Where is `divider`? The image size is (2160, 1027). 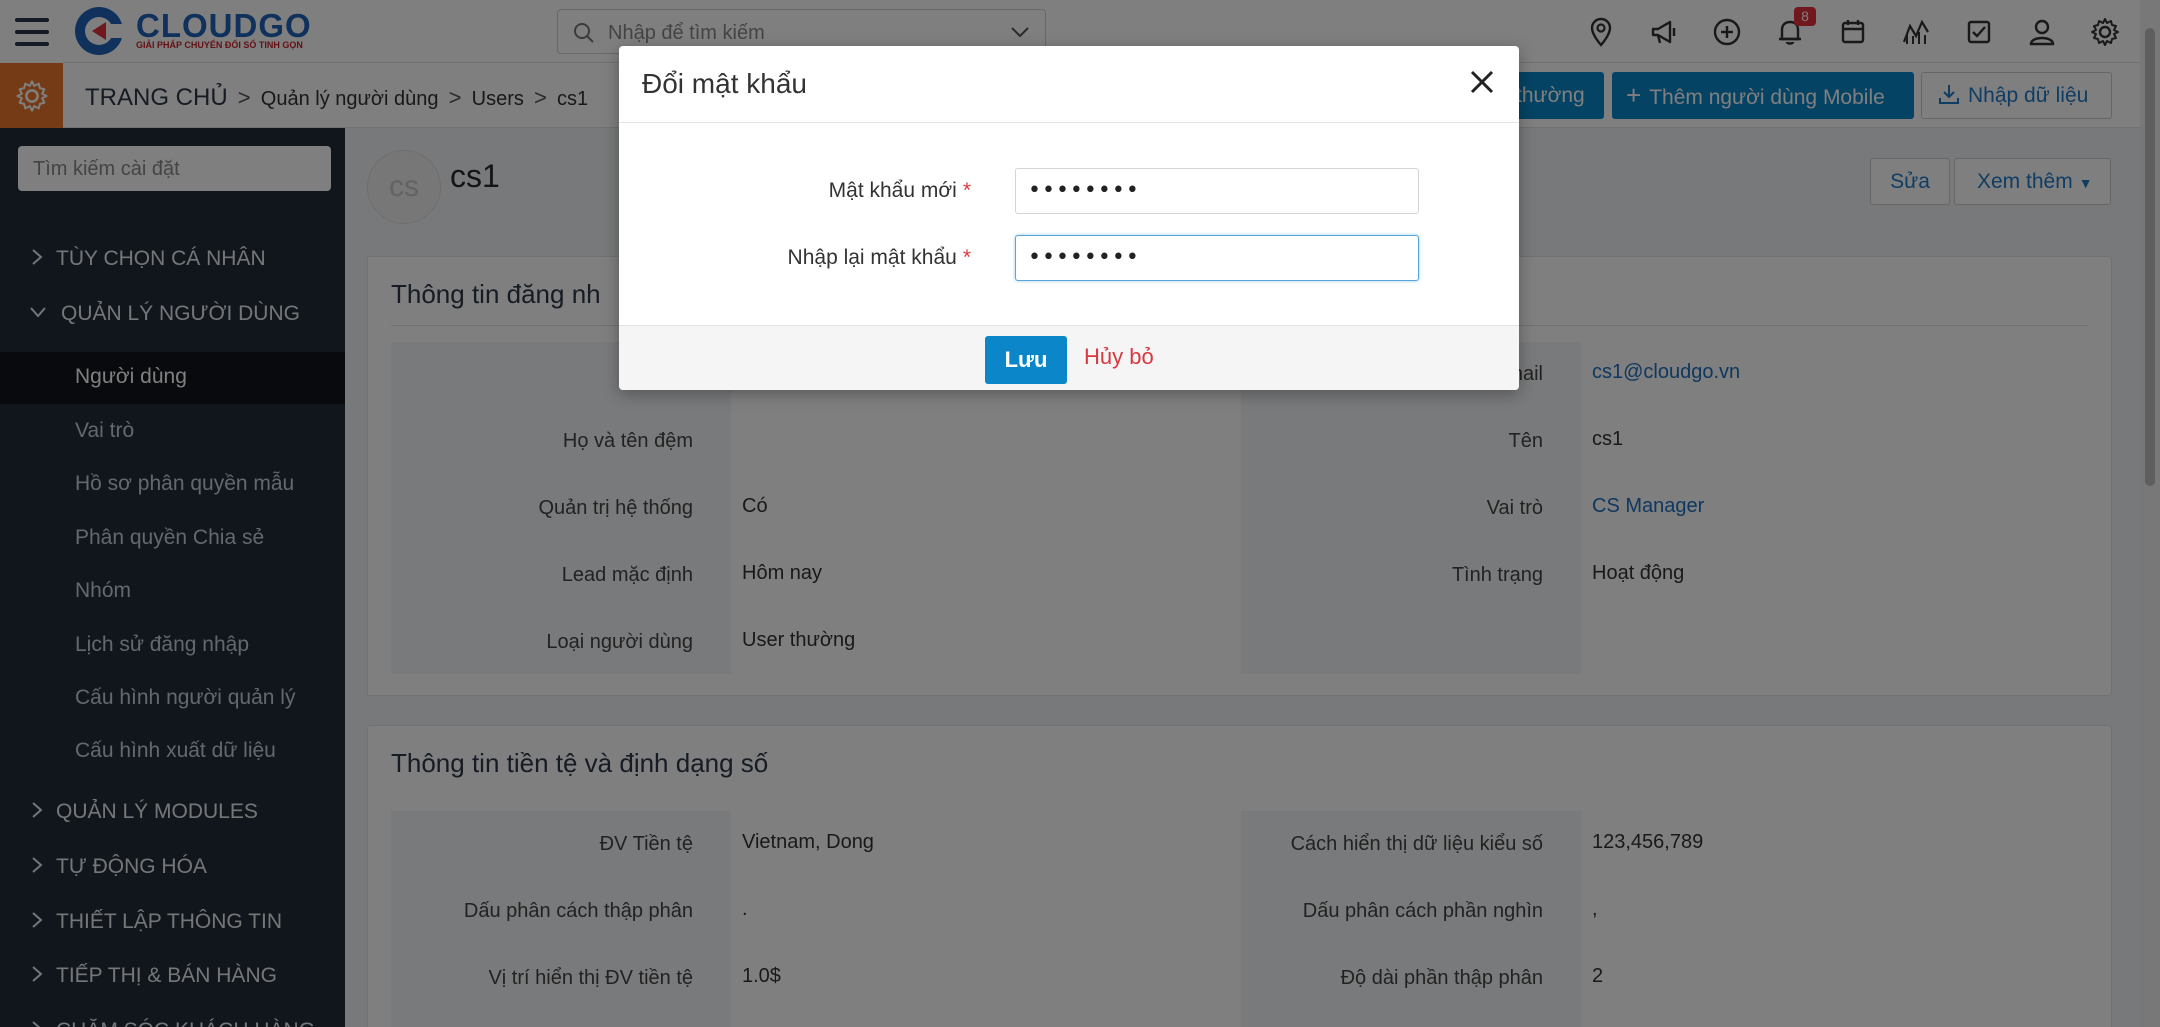 divider is located at coordinates (1069, 122).